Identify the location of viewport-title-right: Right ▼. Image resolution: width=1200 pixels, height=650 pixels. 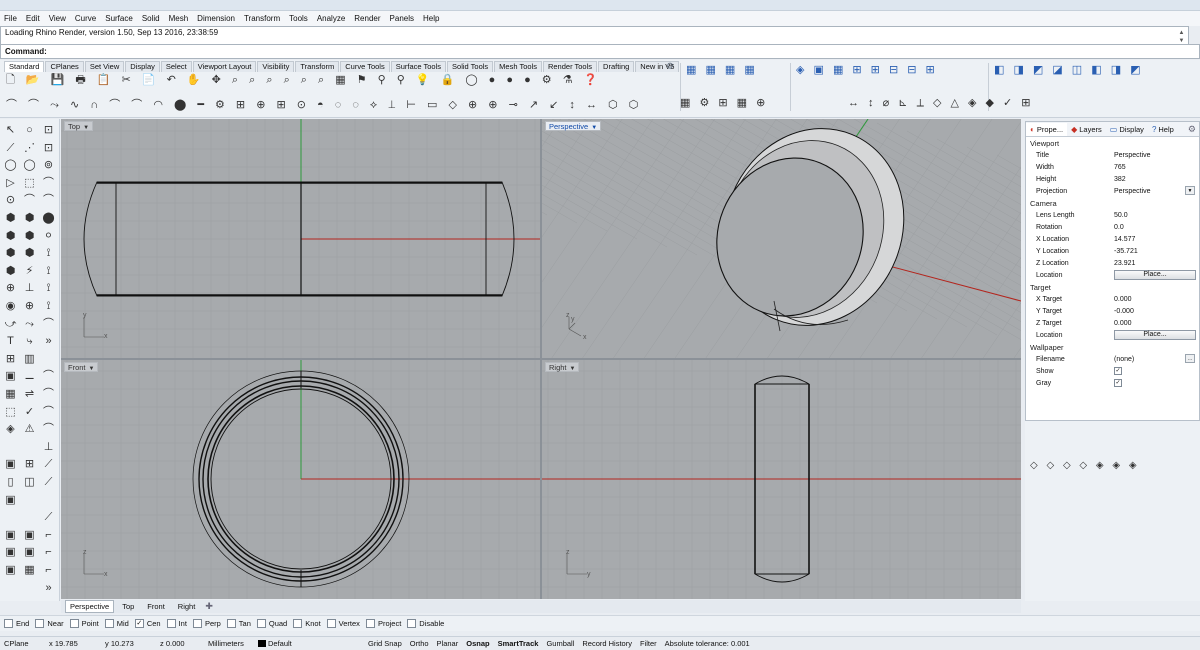
(562, 367).